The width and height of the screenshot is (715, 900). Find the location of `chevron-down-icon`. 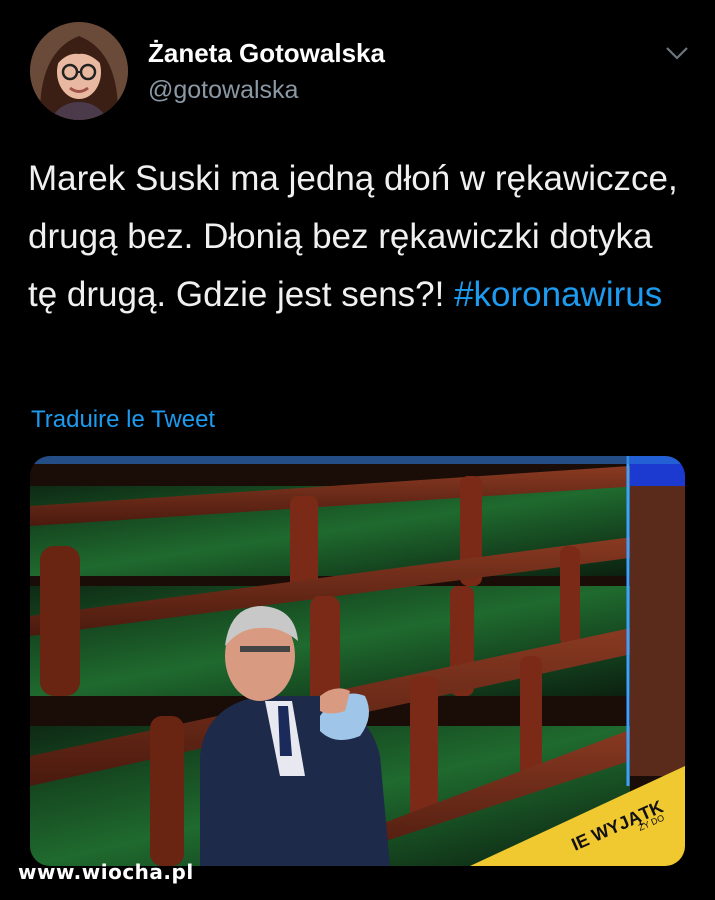

chevron-down-icon is located at coordinates (677, 53).